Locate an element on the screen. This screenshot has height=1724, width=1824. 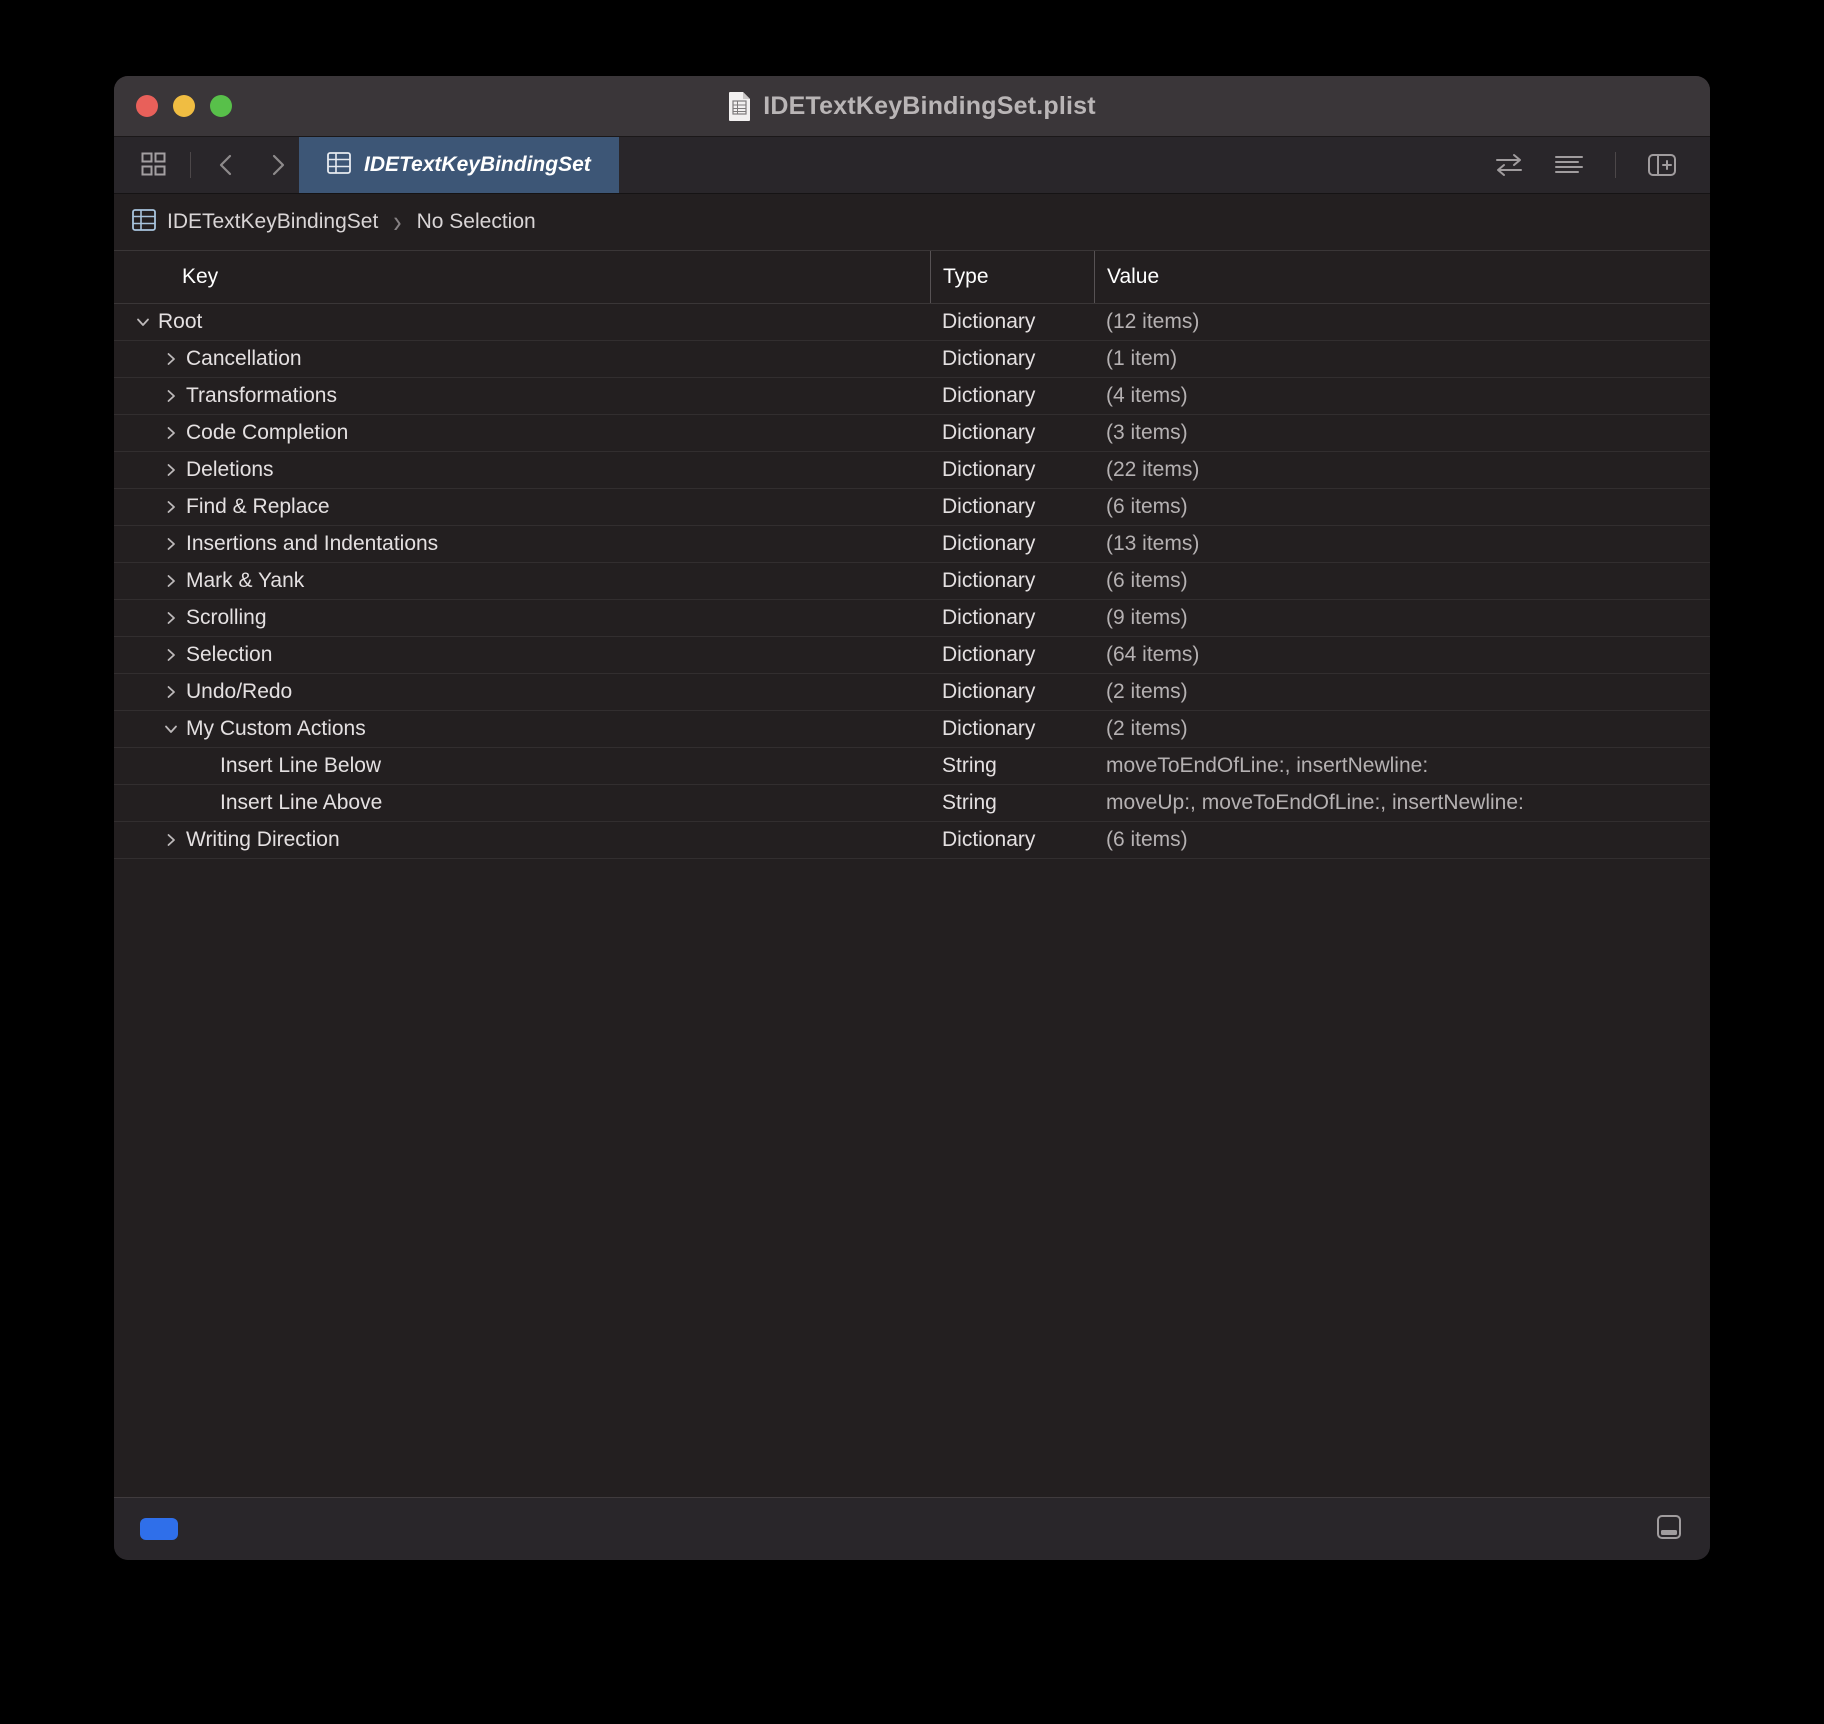
breadcrumb-root: IDETextKeyBindingSet is located at coordinates (272, 222).